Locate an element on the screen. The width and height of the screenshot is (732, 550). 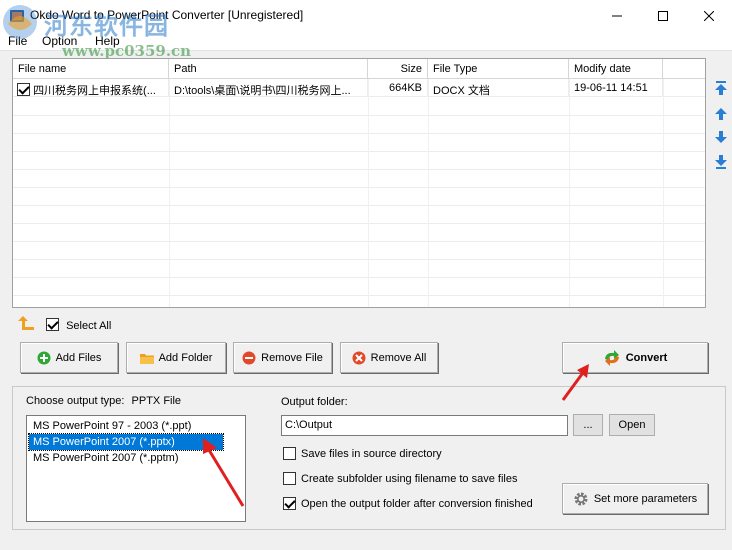
save-in-source-label: Save files in source directory is located at coordinates (371, 453).